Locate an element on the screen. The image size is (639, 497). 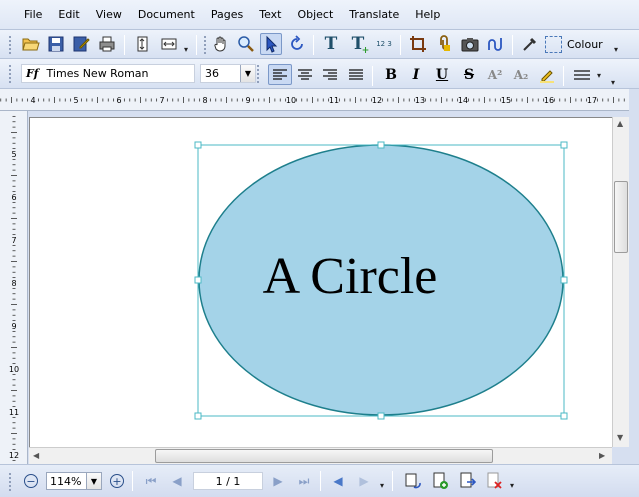
line-spacing-dropdown-icon: ▾ is located at coordinates (599, 75).